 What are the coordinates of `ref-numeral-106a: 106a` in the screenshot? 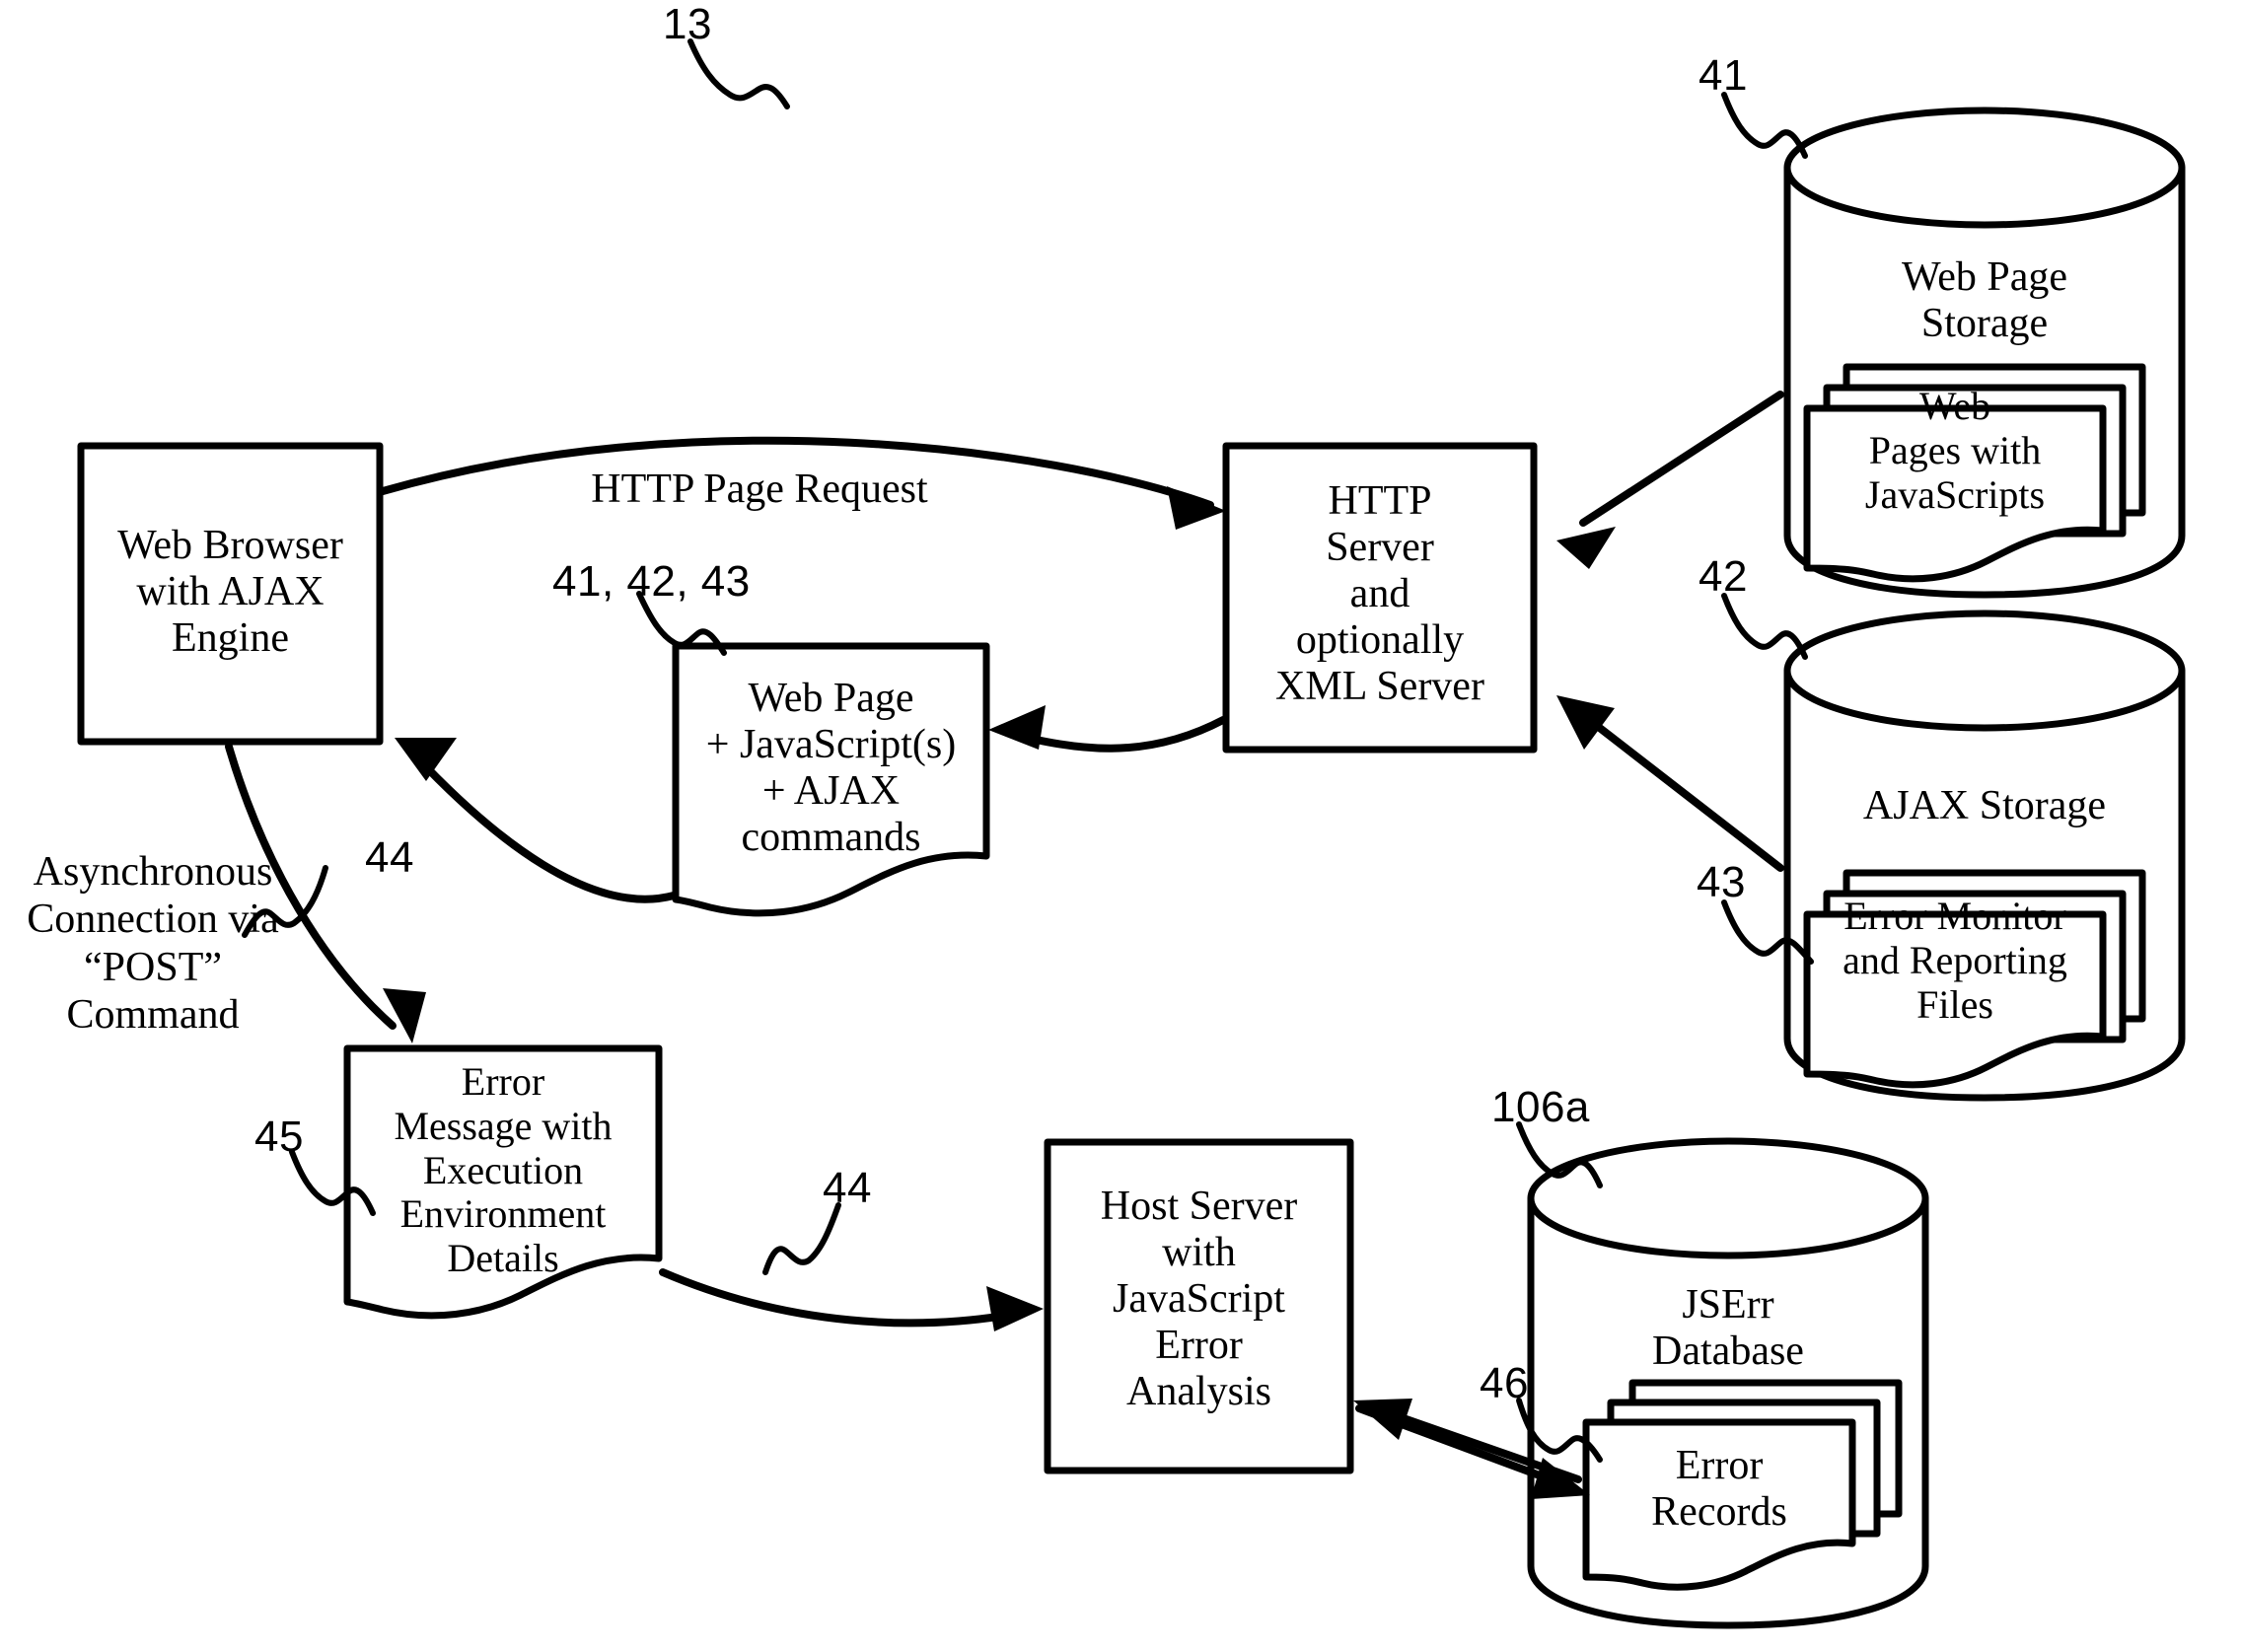 It's located at (1540, 1107).